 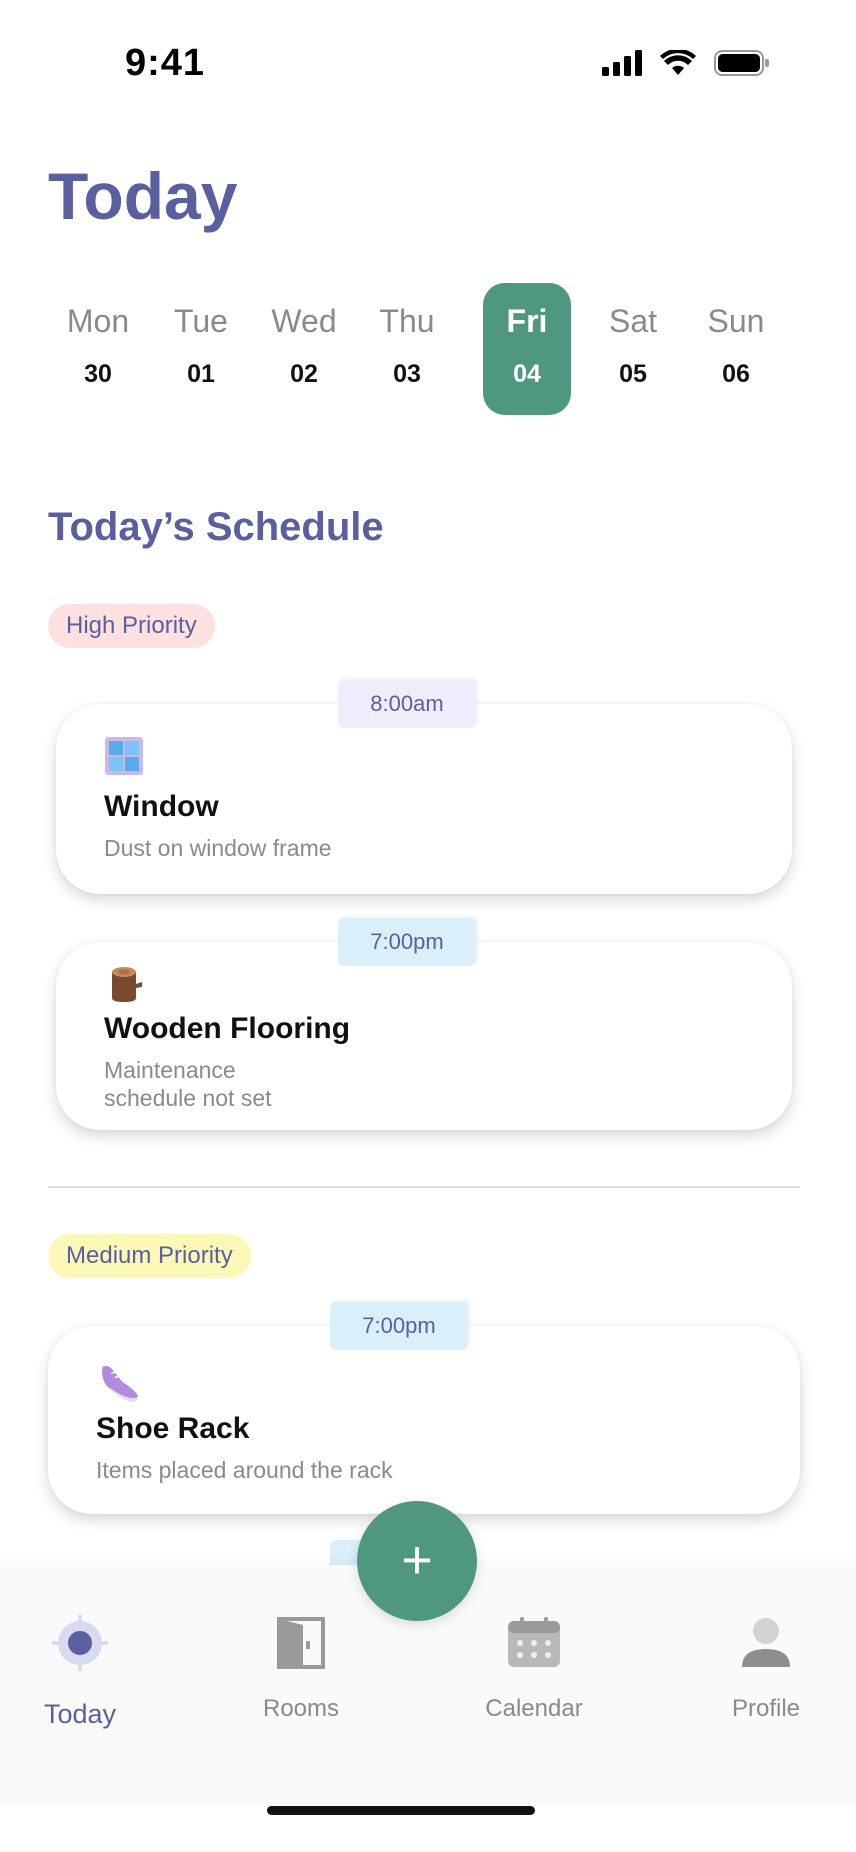 I want to click on day-mon: Mon 30, so click(x=98, y=349).